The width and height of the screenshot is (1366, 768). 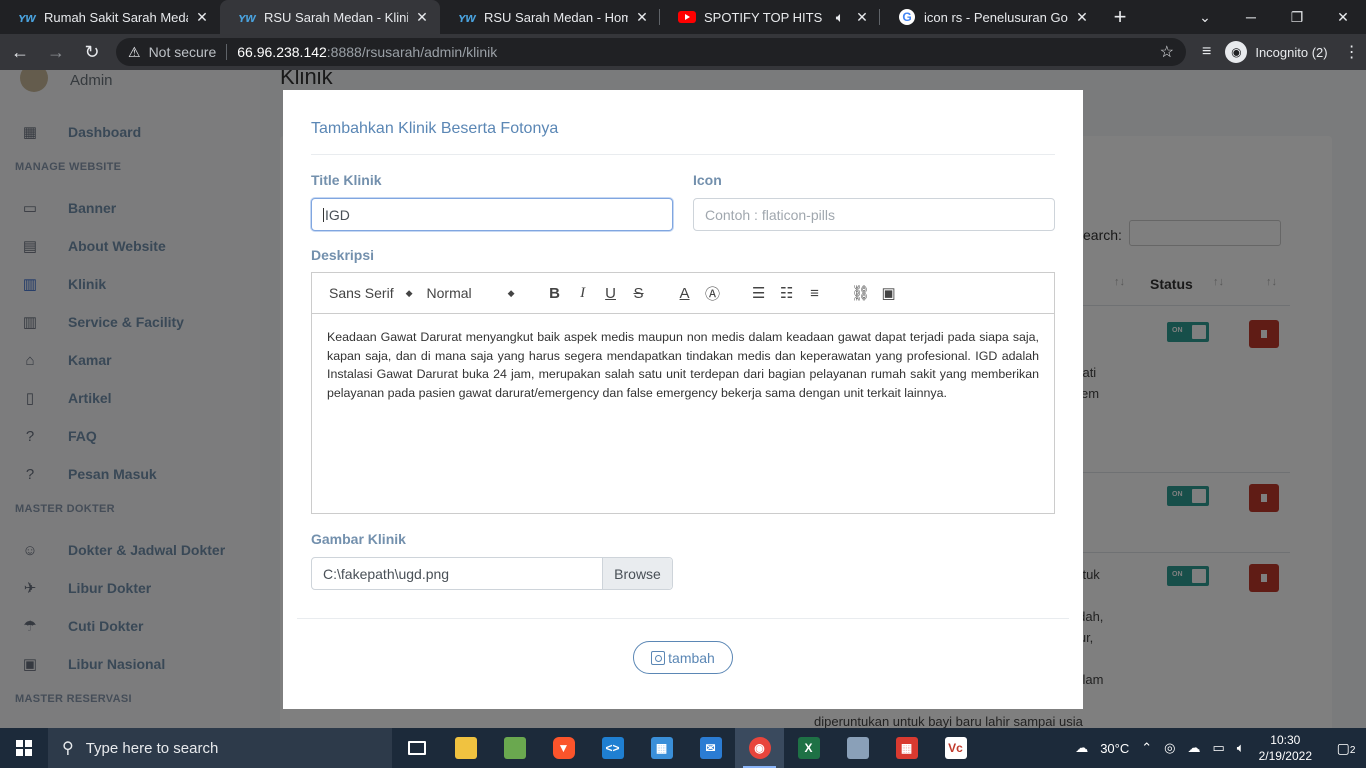 I want to click on system-tray: ☁ 30°C ⌃ ◎ ☁ ▭ 🔈︎ 10:30 2/19/2022 ▢2, so click(x=1217, y=748).